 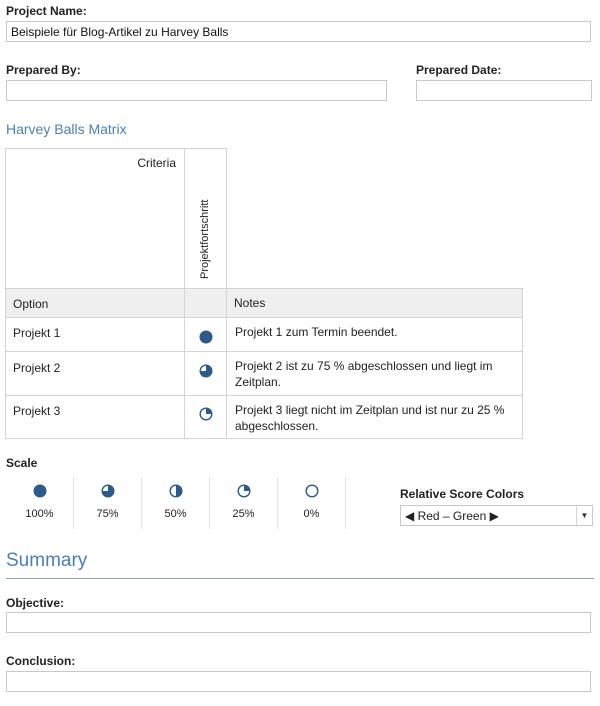 I want to click on prepared-date-label: Prepared Date:, so click(x=459, y=70).